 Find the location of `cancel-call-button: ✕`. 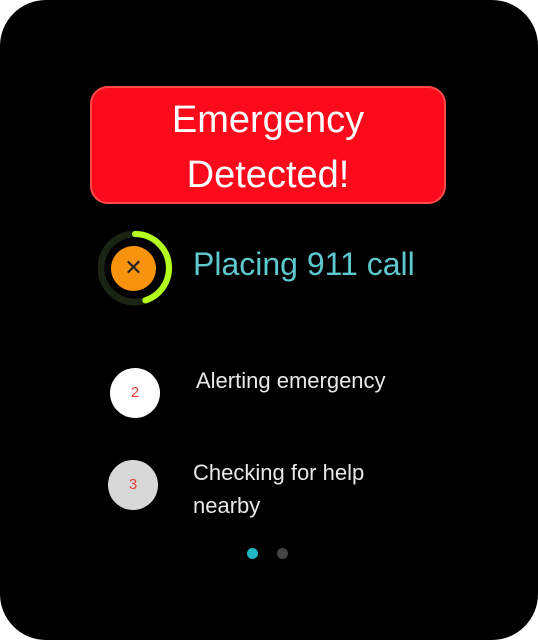

cancel-call-button: ✕ is located at coordinates (133, 268).